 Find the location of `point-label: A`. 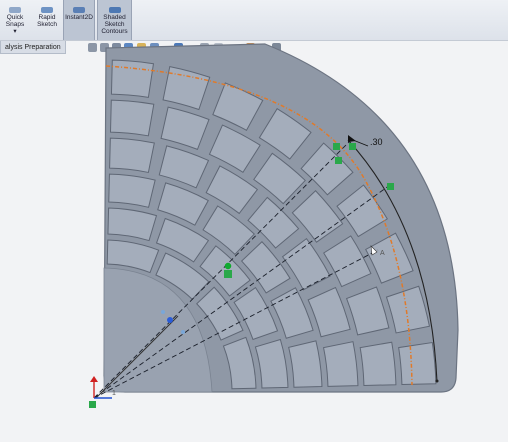

point-label: A is located at coordinates (382, 253).